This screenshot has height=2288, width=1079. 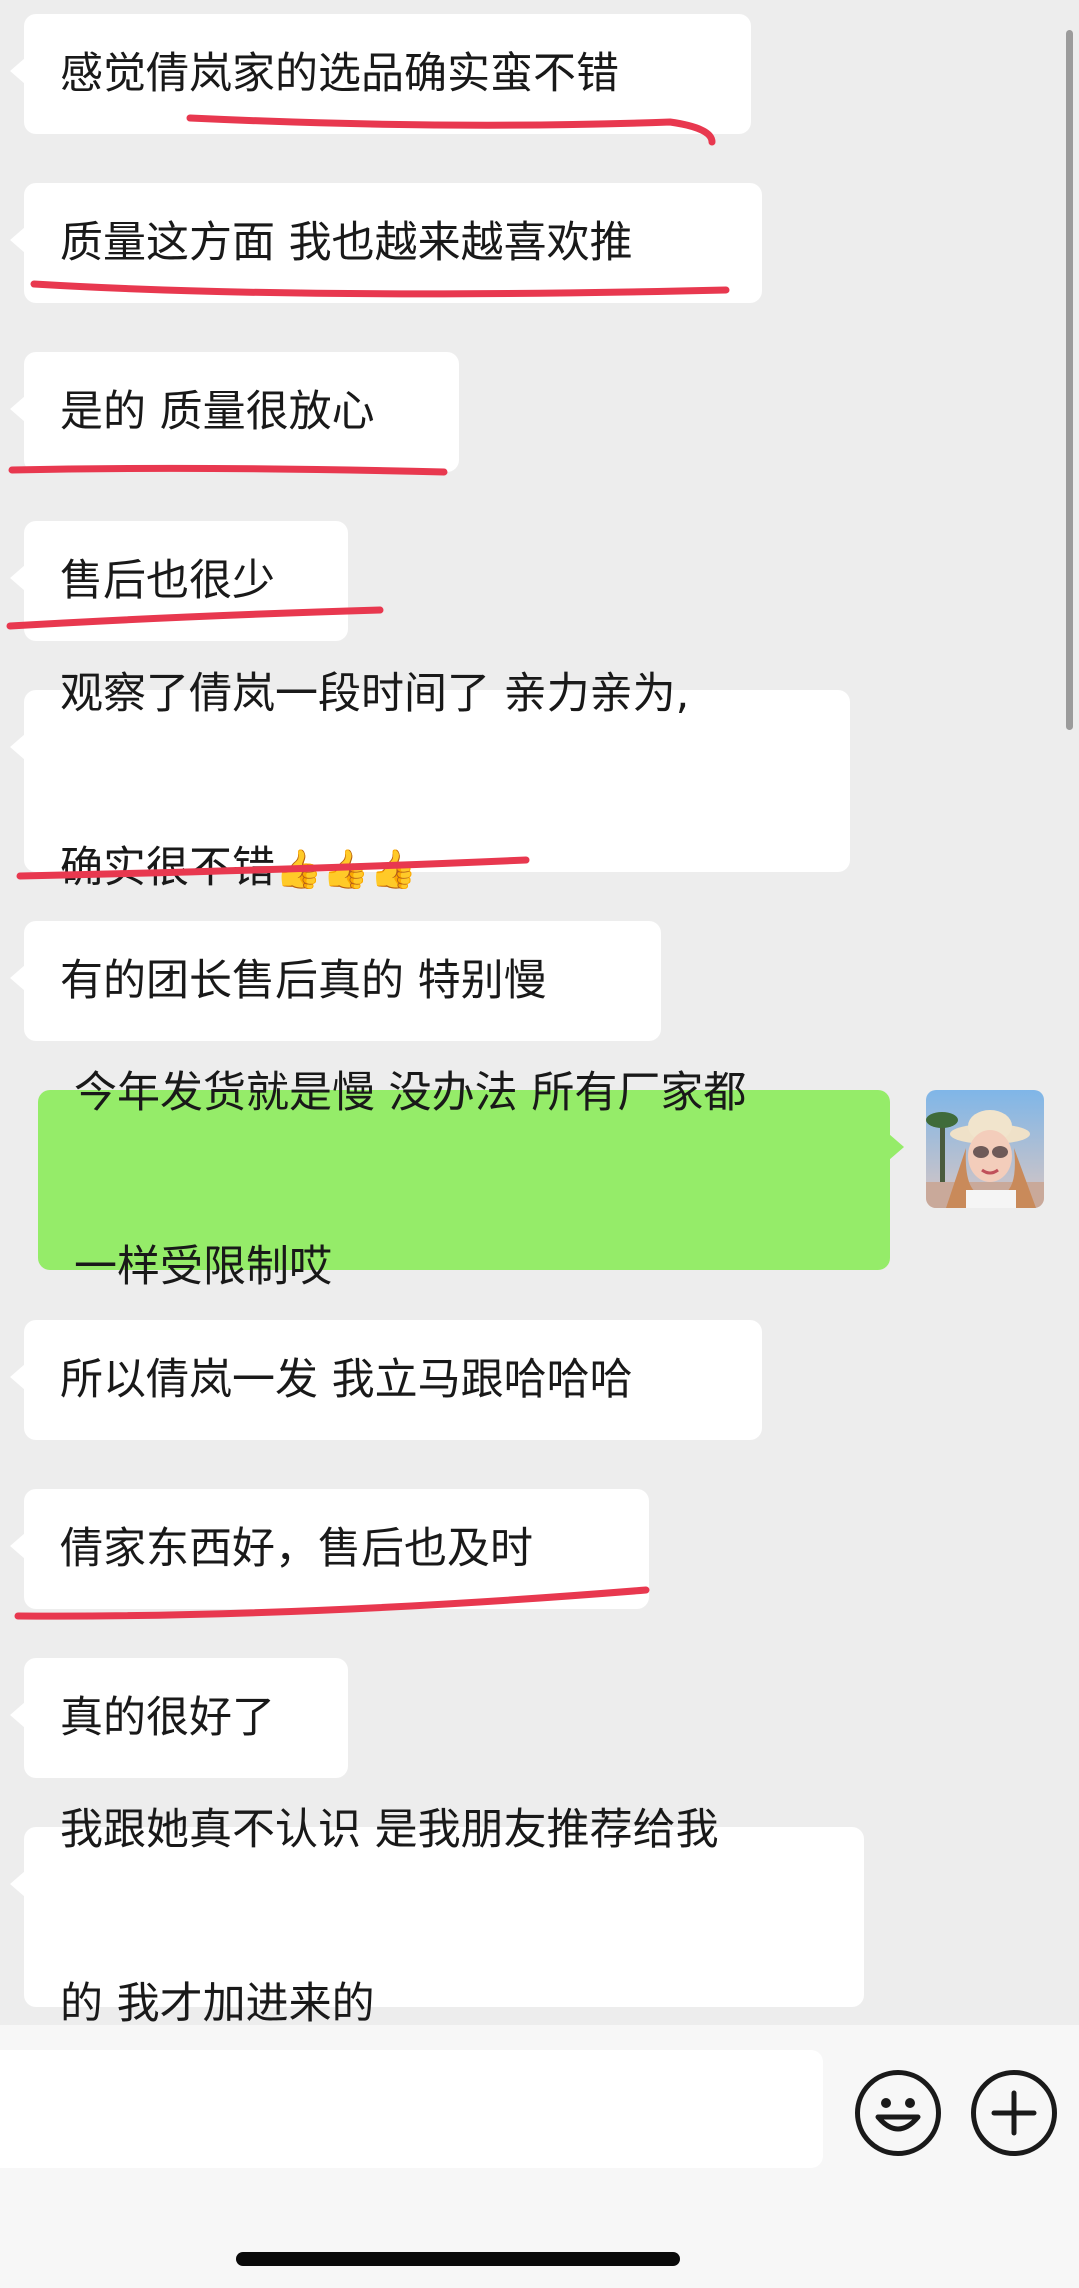 I want to click on smiley-face-icon, so click(x=898, y=2115).